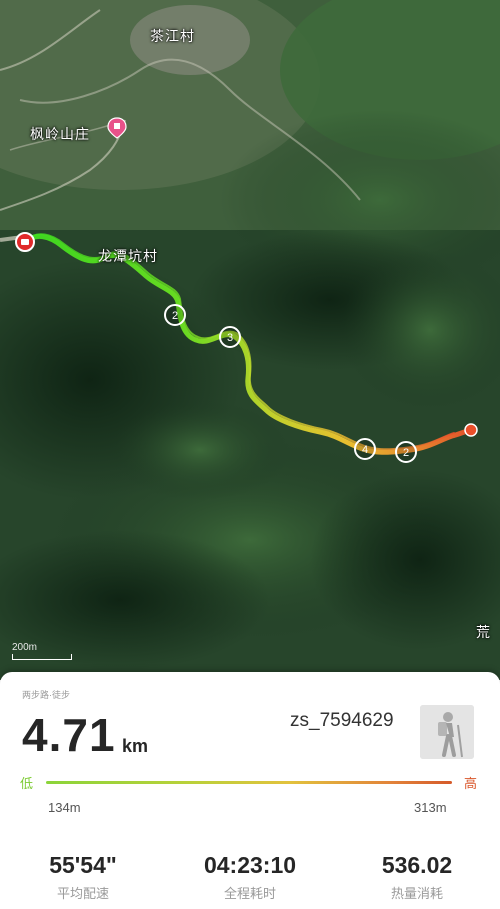 The width and height of the screenshot is (500, 909). Describe the element at coordinates (416, 893) in the screenshot. I see `stat-label: 热量消耗` at that location.